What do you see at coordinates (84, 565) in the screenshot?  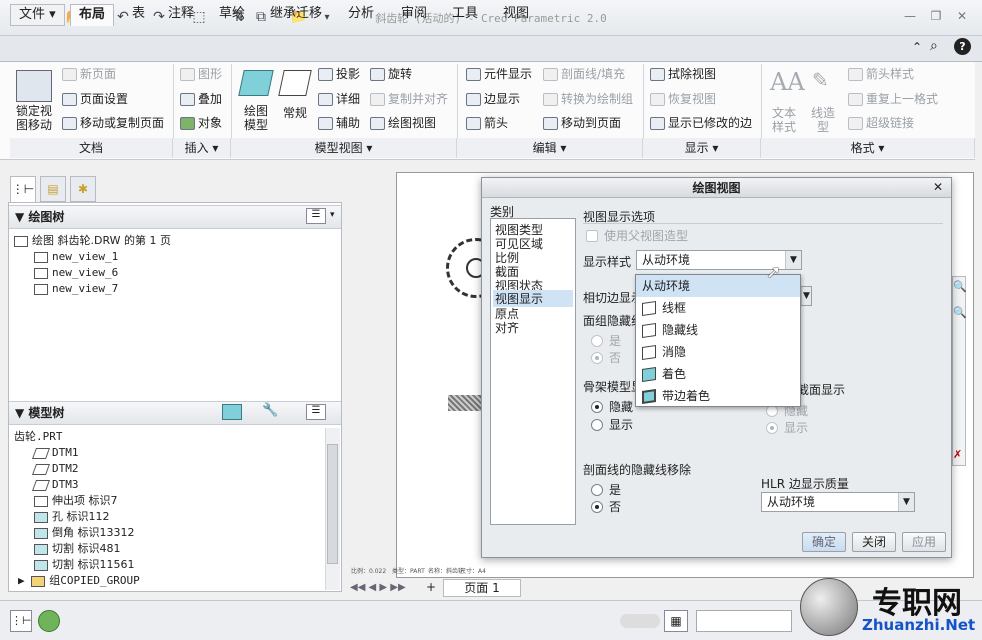 I see `tree-item: 切割 标识11561` at bounding box center [84, 565].